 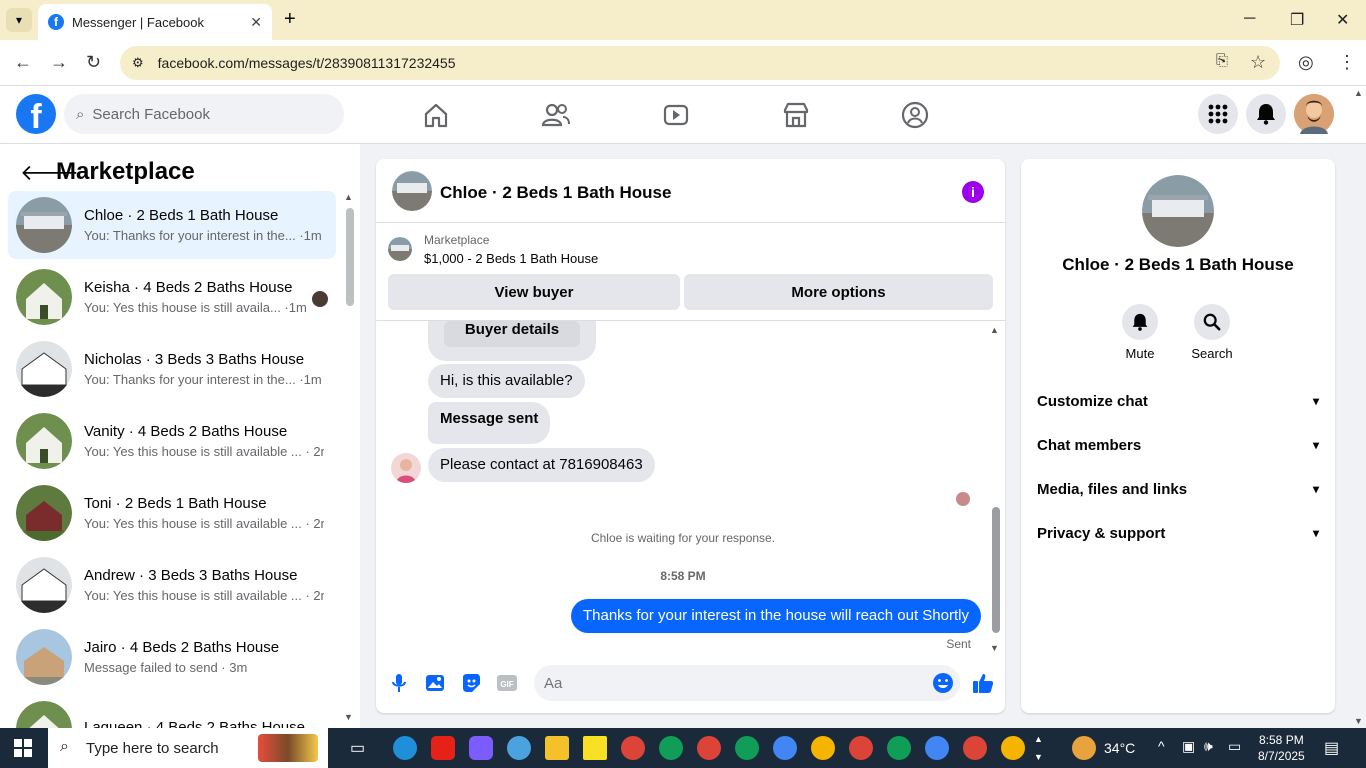 What do you see at coordinates (1038, 748) in the screenshot?
I see `taskbar-scroll-icon: ▲ ▼` at bounding box center [1038, 748].